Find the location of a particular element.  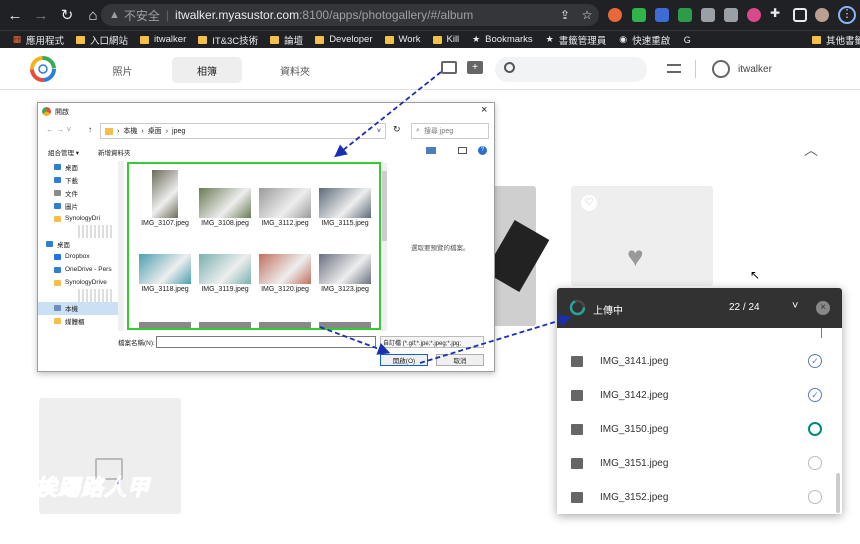

watermark-logo: 挨踢路人甲 is located at coordinates (92, 488).